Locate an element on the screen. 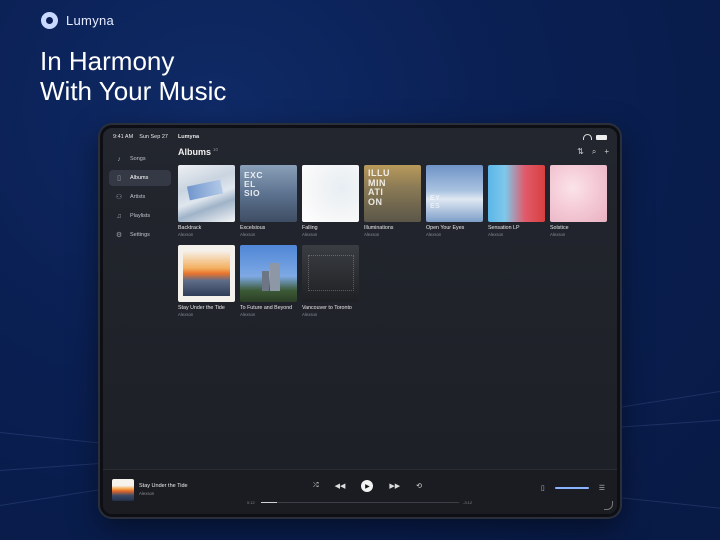 The width and height of the screenshot is (720, 540). resize-handle-icon is located at coordinates (608, 505).